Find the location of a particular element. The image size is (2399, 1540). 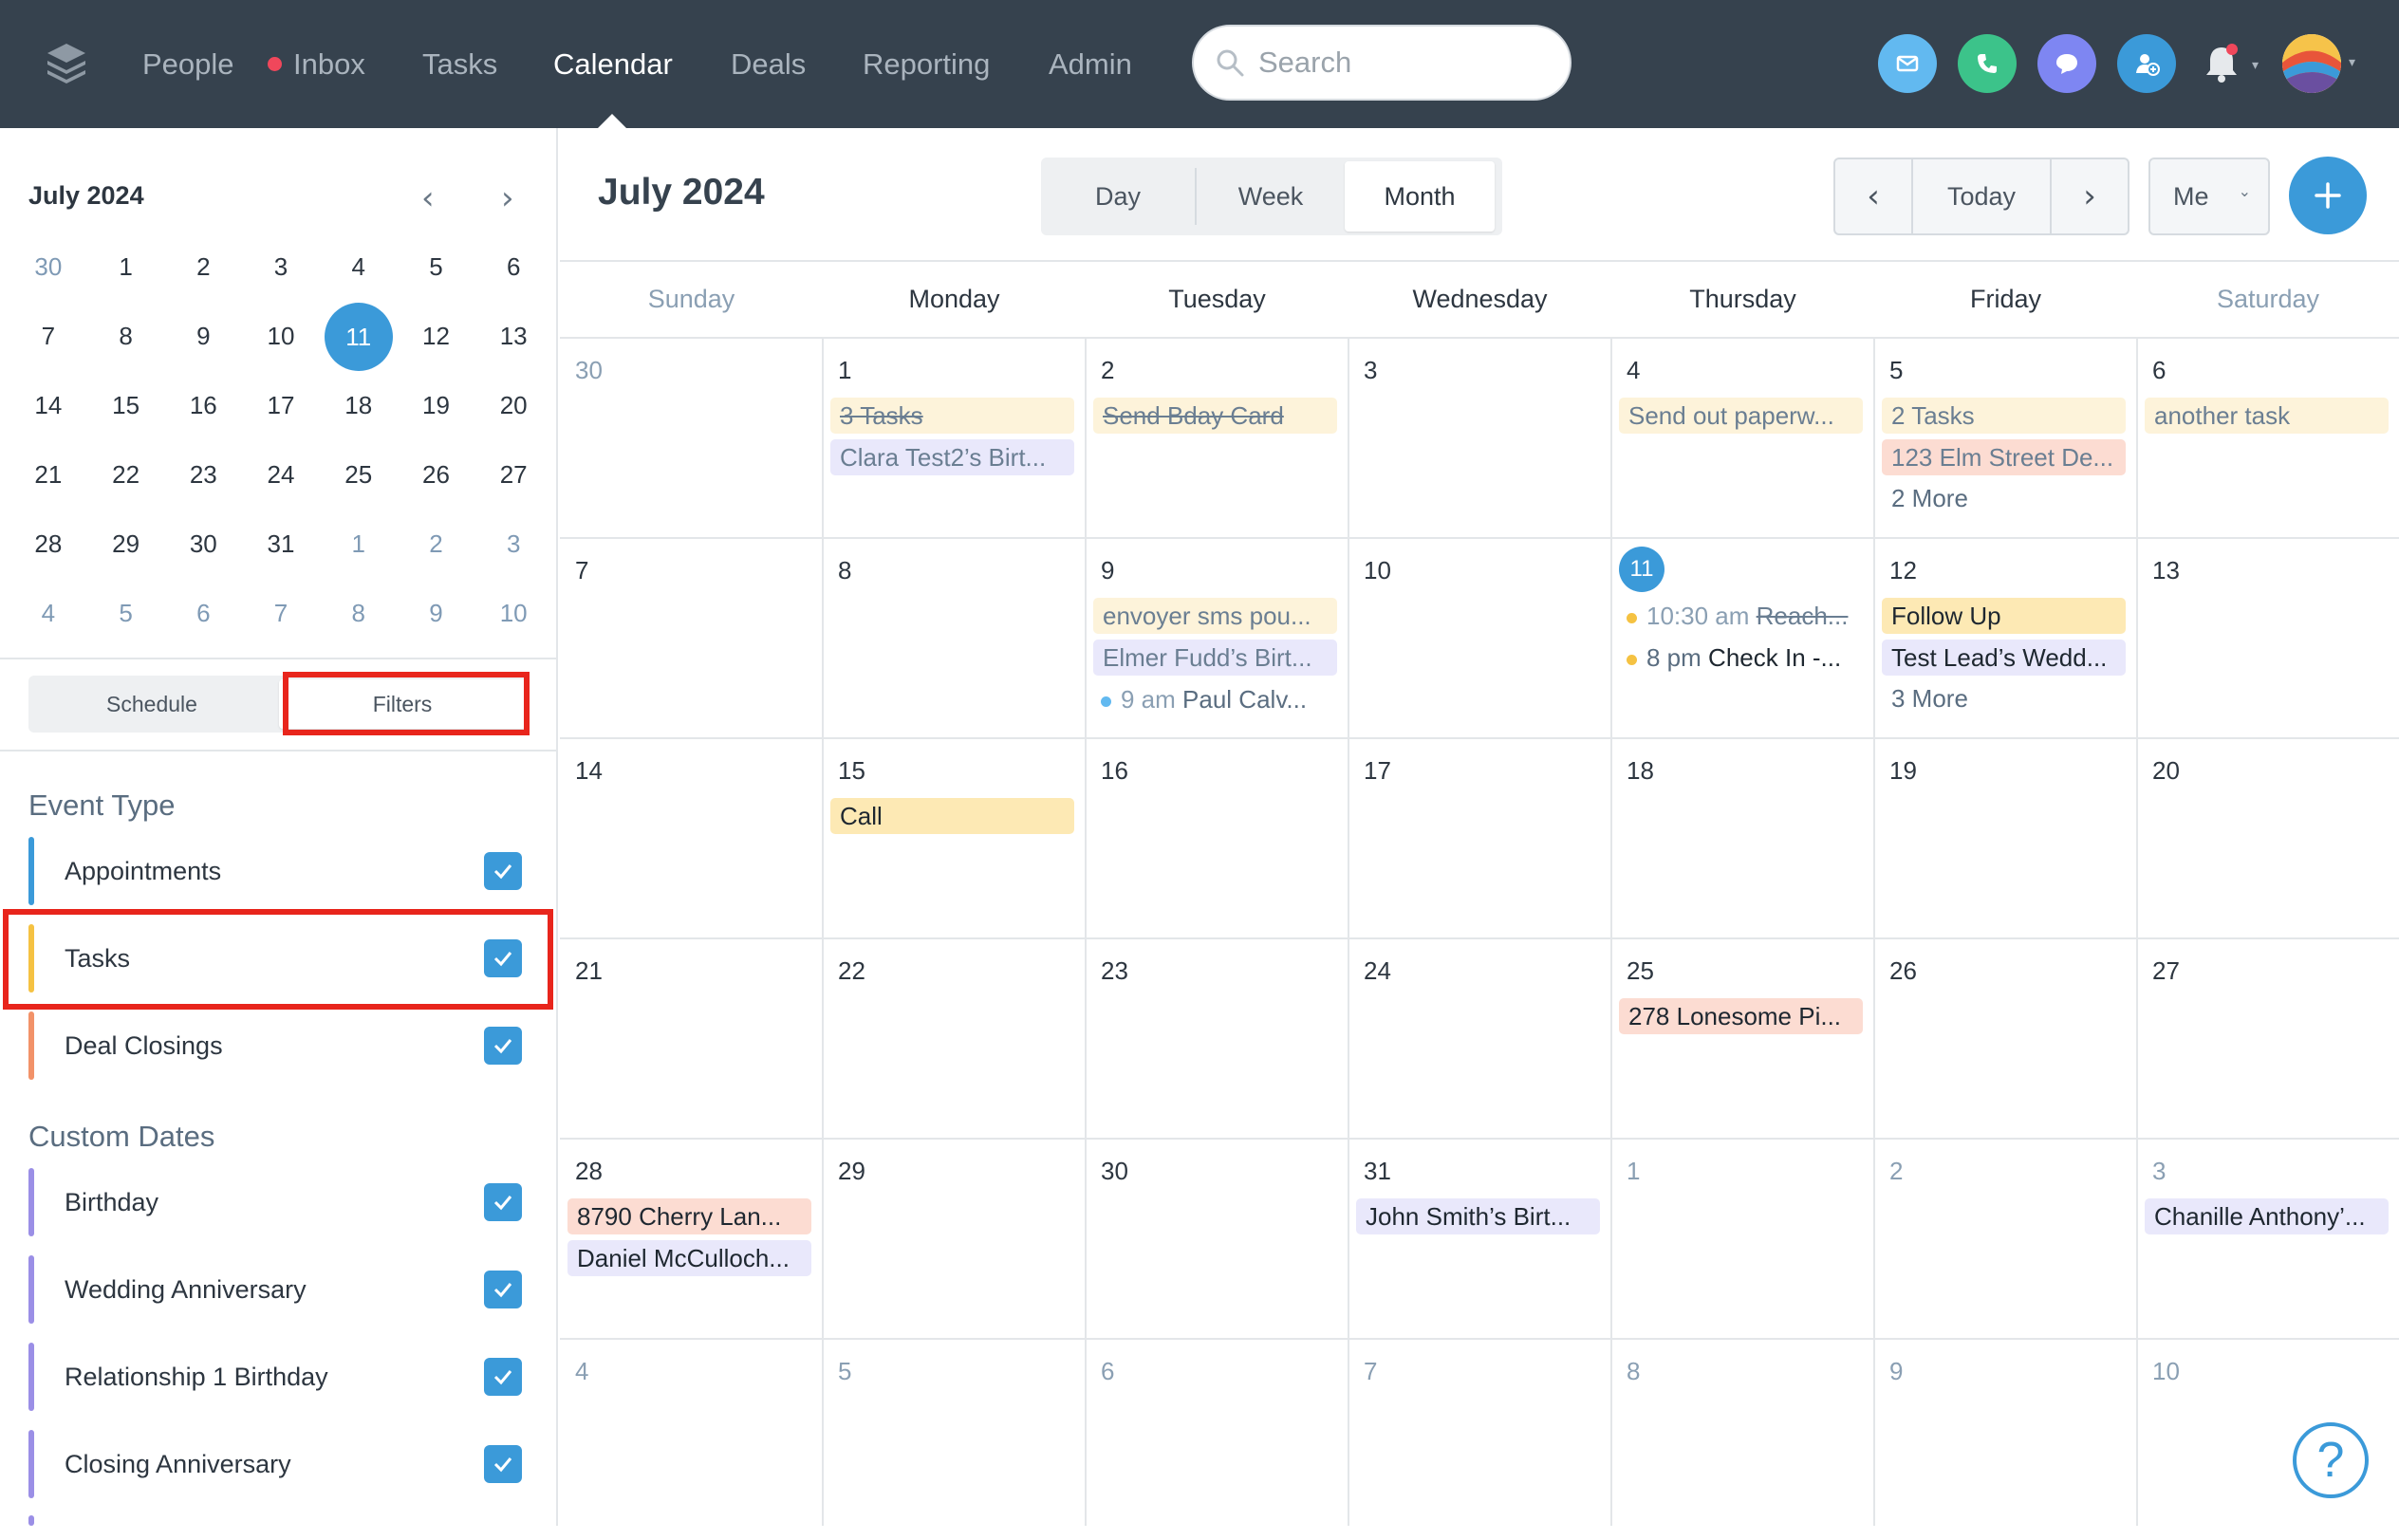

mini-calendar-day: 17 is located at coordinates (281, 405).